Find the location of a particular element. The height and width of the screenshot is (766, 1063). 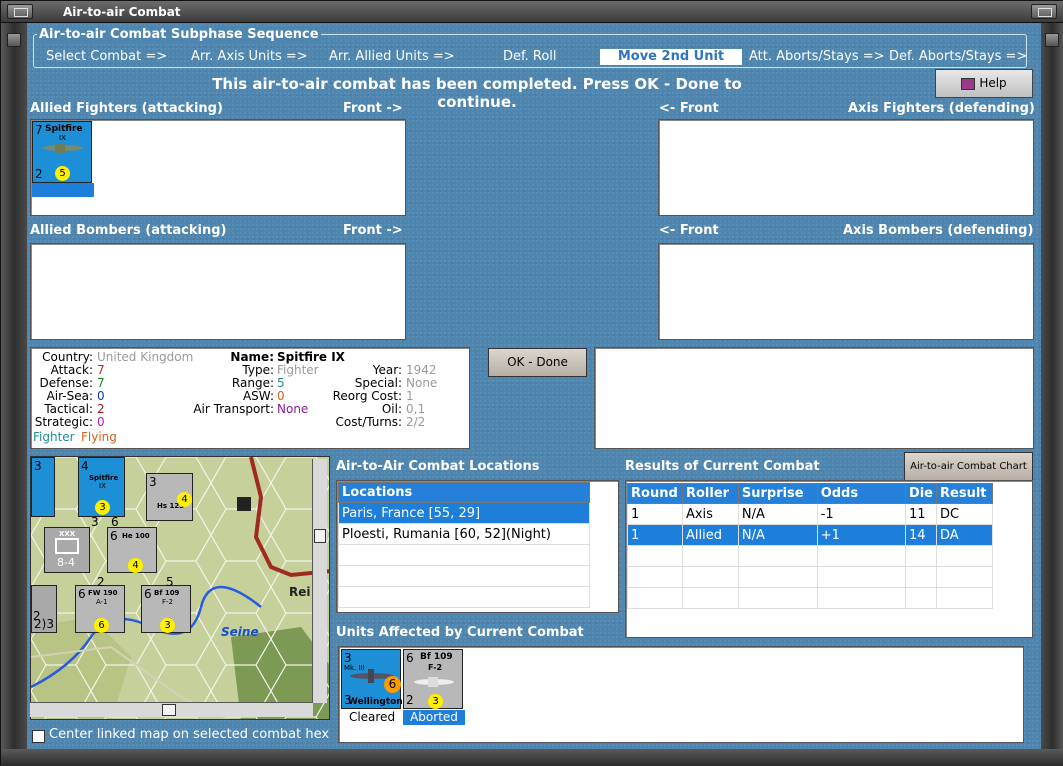

map-he100-name: He 100 is located at coordinates (136, 536).